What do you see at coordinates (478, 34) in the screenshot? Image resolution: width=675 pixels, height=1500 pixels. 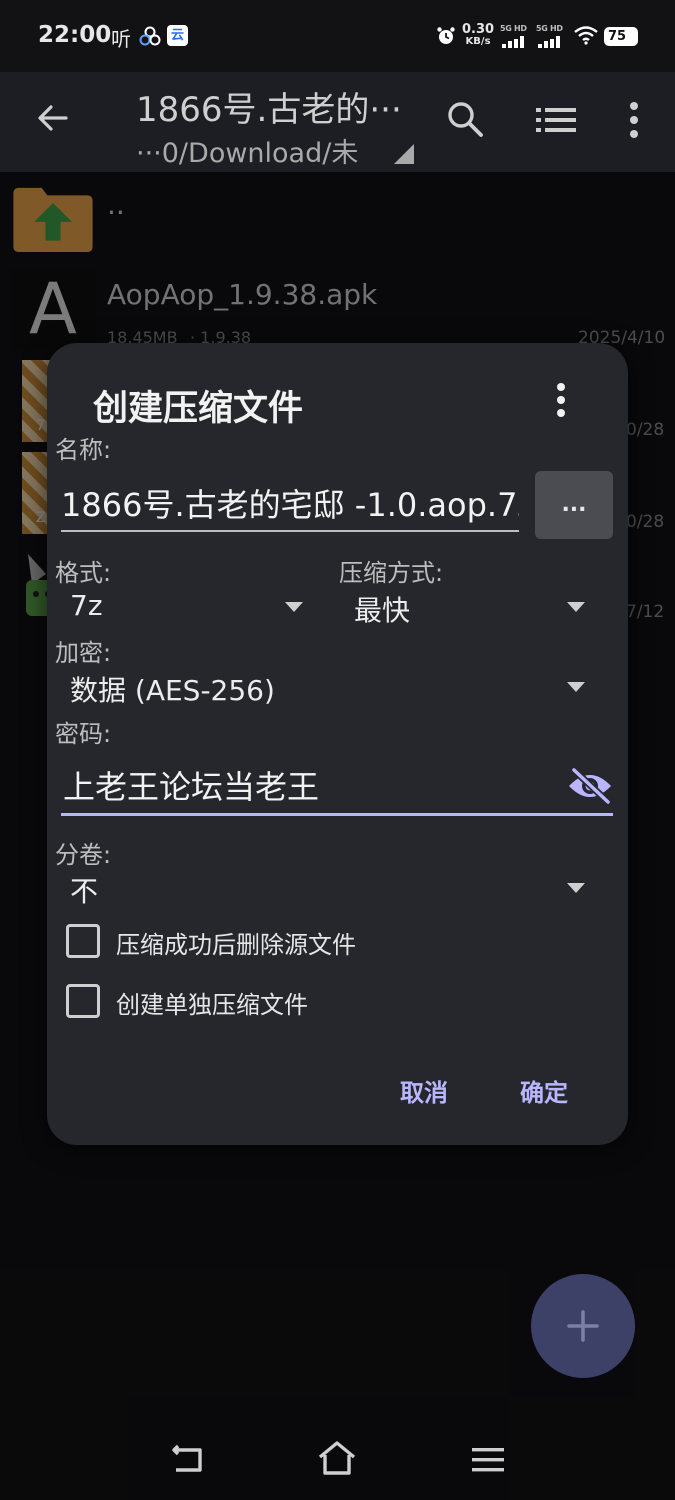 I see `network-speed: 0.30 KB/s` at bounding box center [478, 34].